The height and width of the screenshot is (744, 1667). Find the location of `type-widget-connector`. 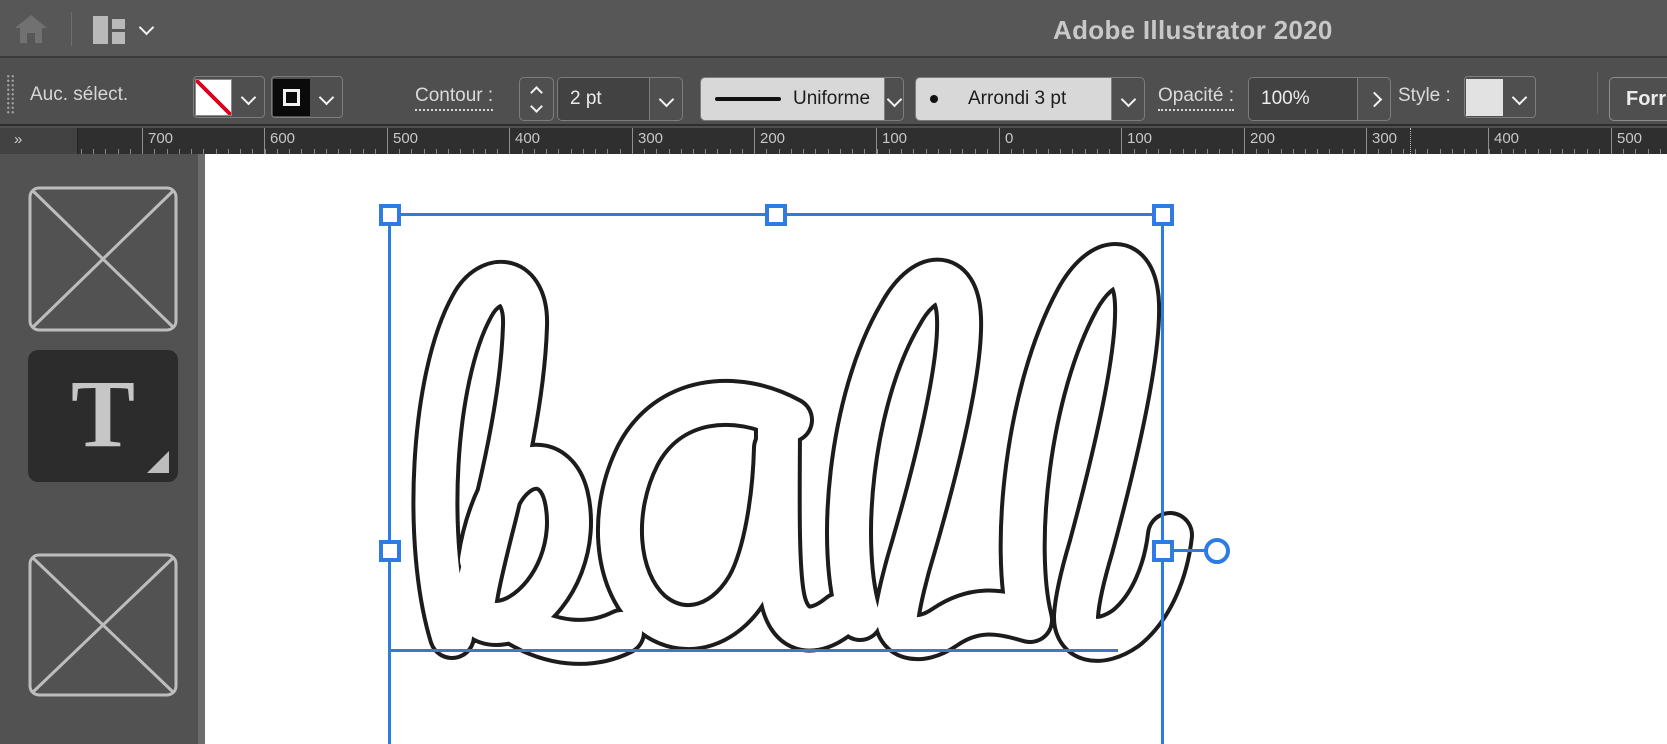

type-widget-connector is located at coordinates (1189, 550).